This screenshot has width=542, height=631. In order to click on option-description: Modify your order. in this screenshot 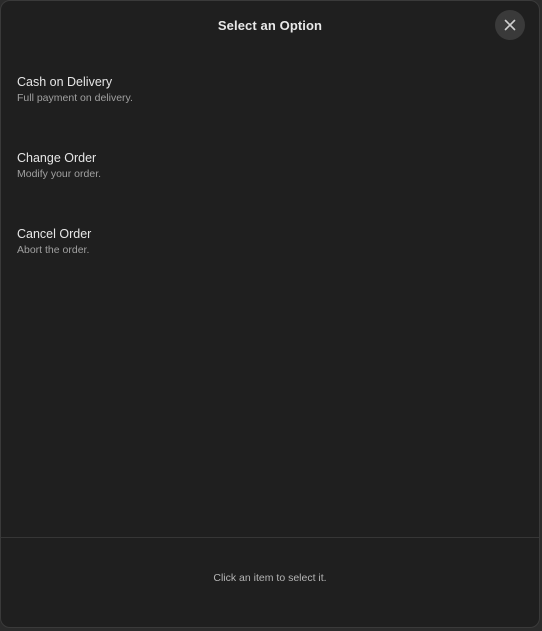, I will do `click(59, 174)`.